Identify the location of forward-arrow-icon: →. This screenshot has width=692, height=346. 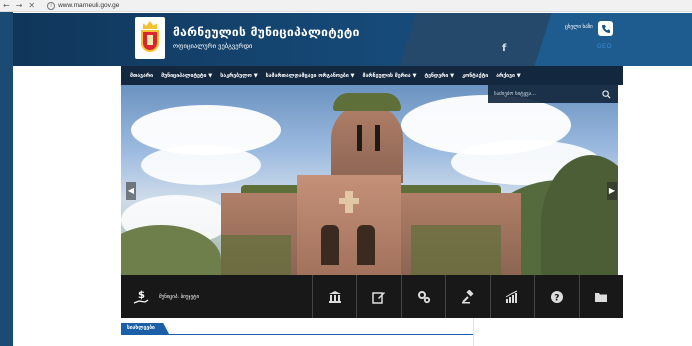
(19, 6).